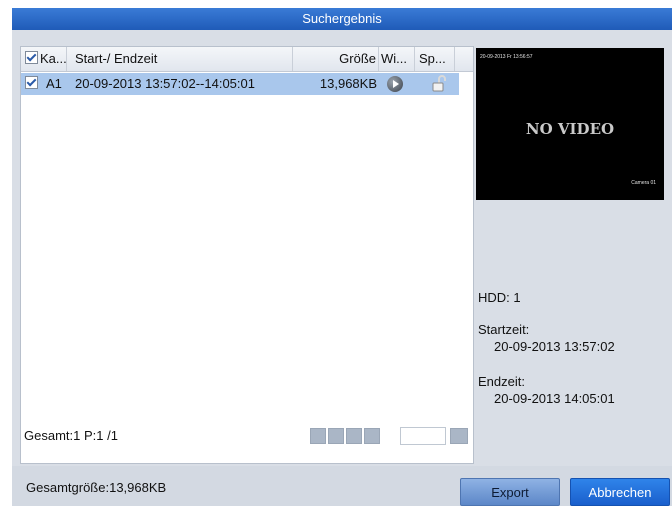 The image size is (672, 507). Describe the element at coordinates (96, 487) in the screenshot. I see `total-size: Gesamtgröße:13,968KB` at that location.